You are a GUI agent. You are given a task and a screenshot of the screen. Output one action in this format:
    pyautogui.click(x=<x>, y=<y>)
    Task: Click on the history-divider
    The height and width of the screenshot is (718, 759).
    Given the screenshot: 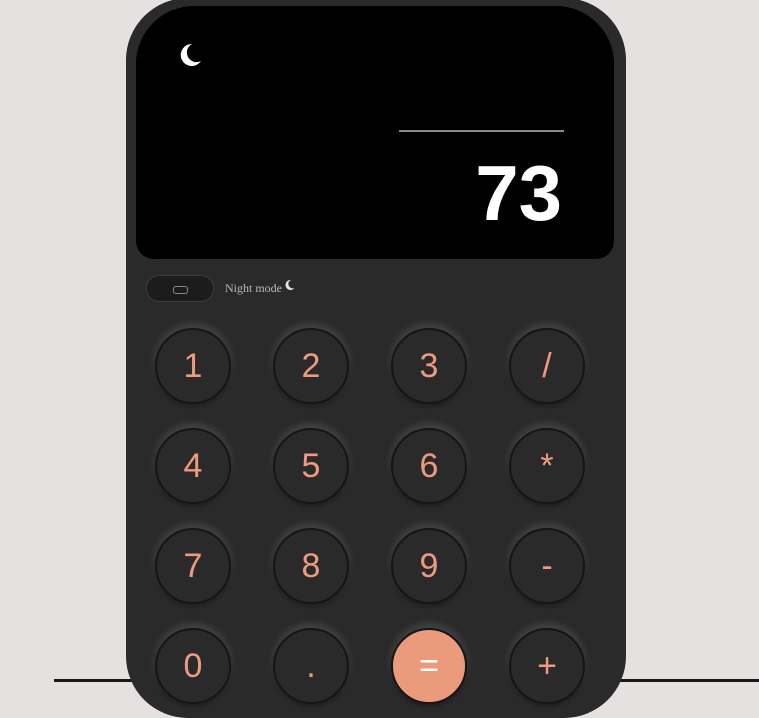 What is the action you would take?
    pyautogui.click(x=481, y=131)
    